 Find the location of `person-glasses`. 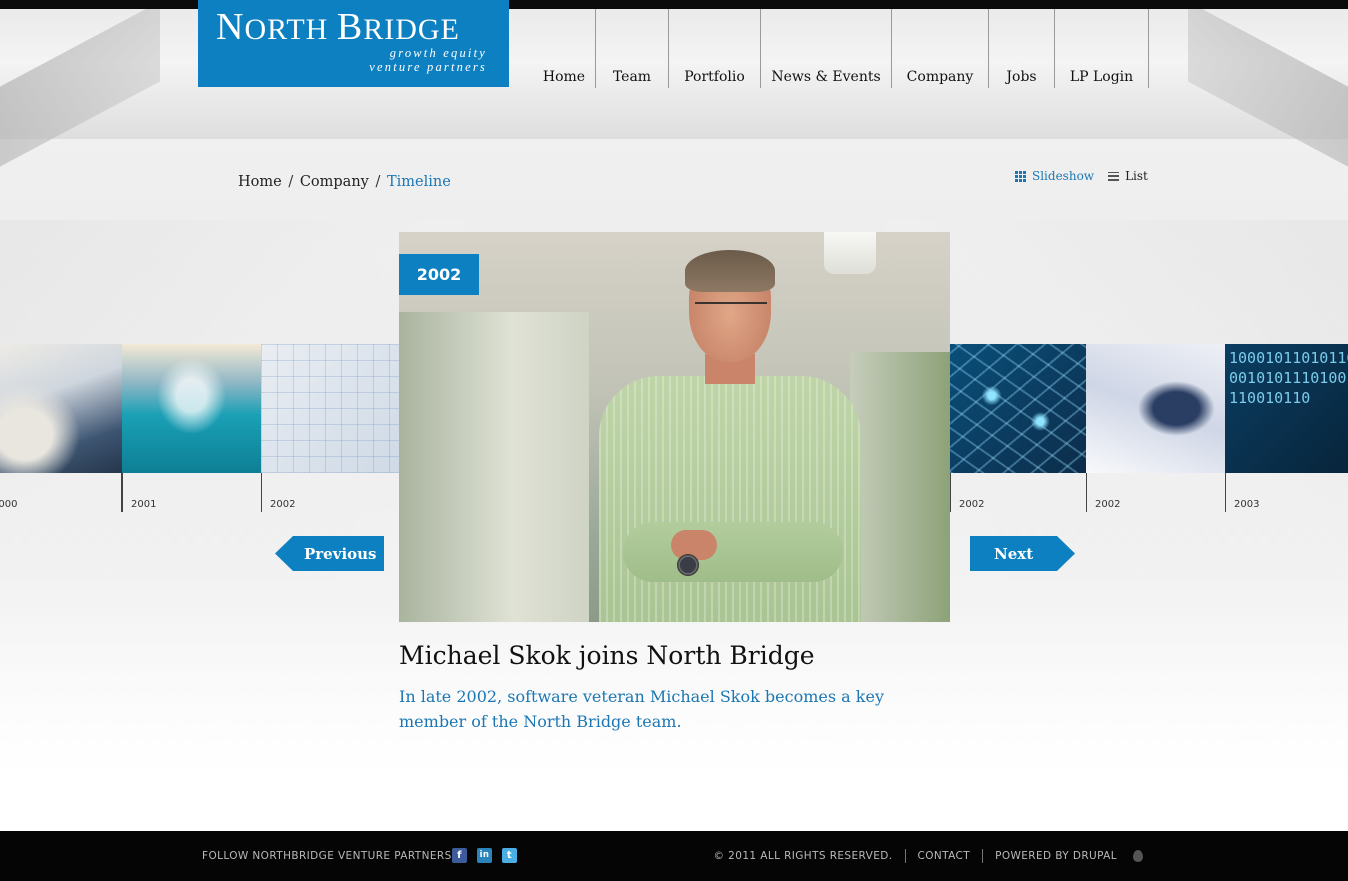

person-glasses is located at coordinates (731, 309).